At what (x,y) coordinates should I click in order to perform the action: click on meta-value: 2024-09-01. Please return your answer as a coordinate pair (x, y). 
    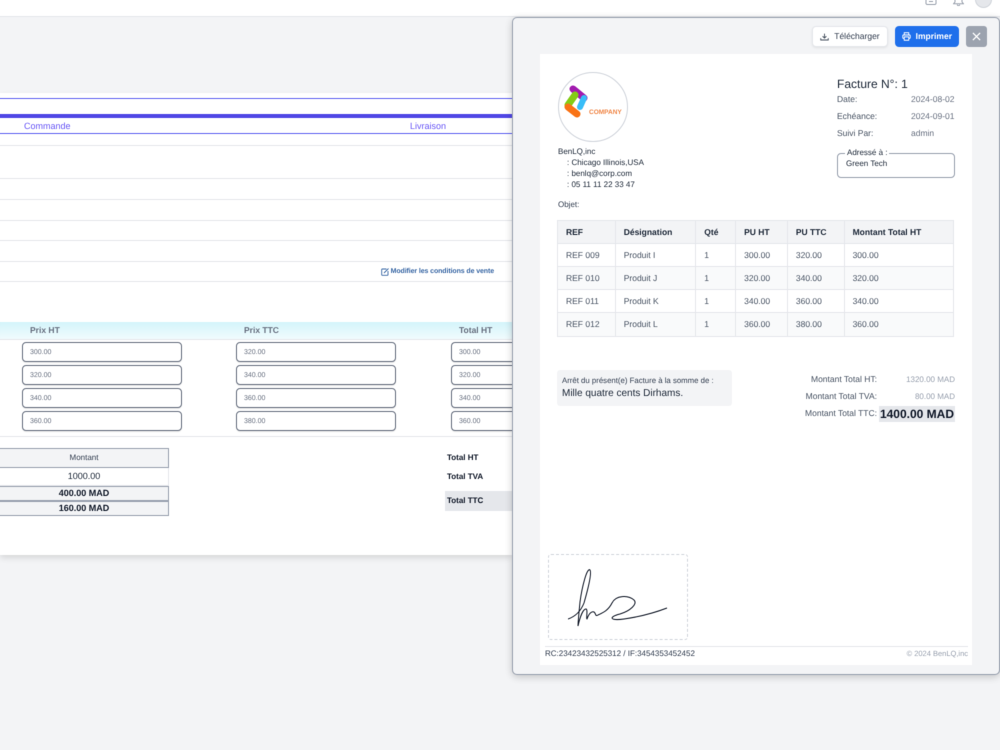
    Looking at the image, I should click on (932, 116).